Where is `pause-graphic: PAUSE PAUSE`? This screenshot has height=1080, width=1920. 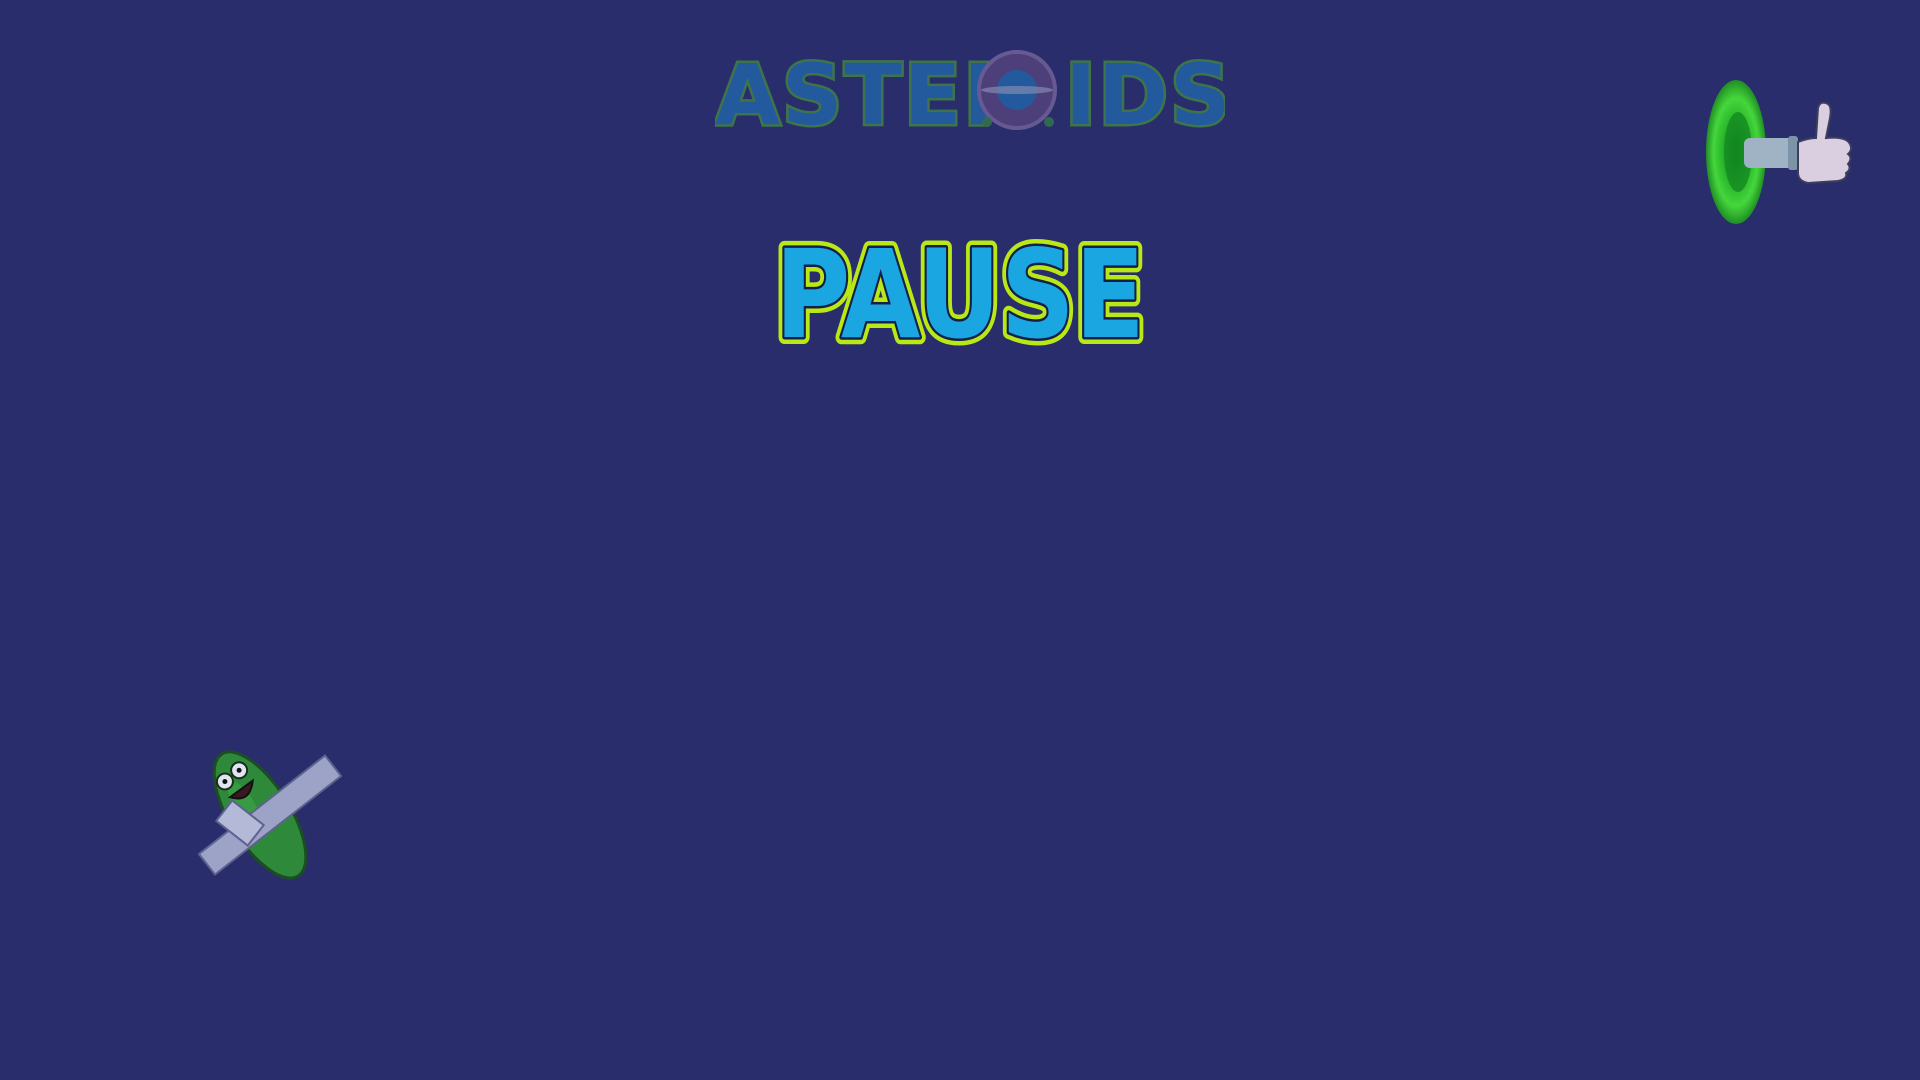 pause-graphic: PAUSE PAUSE is located at coordinates (960, 292).